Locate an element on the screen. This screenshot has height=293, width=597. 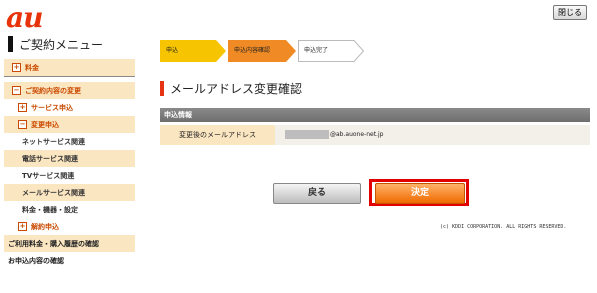
step-label: 申込 is located at coordinates (172, 50).